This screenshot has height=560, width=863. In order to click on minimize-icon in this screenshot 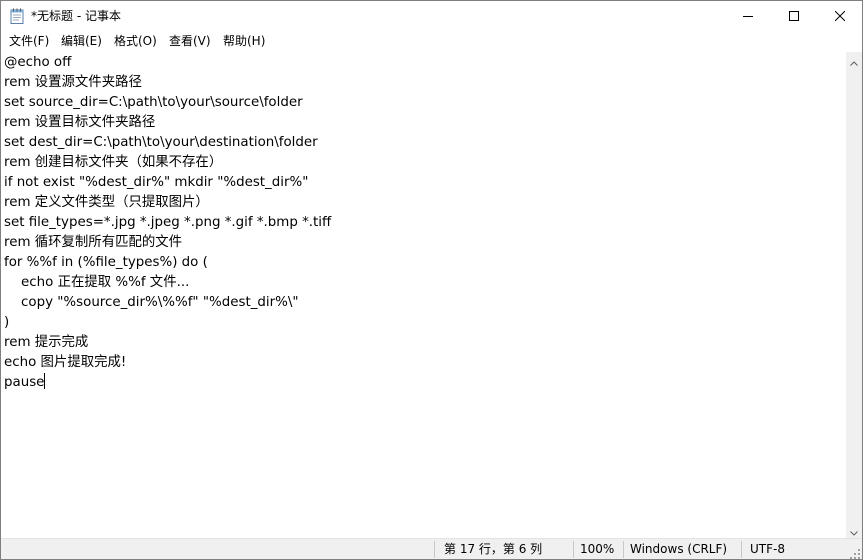, I will do `click(748, 16)`.